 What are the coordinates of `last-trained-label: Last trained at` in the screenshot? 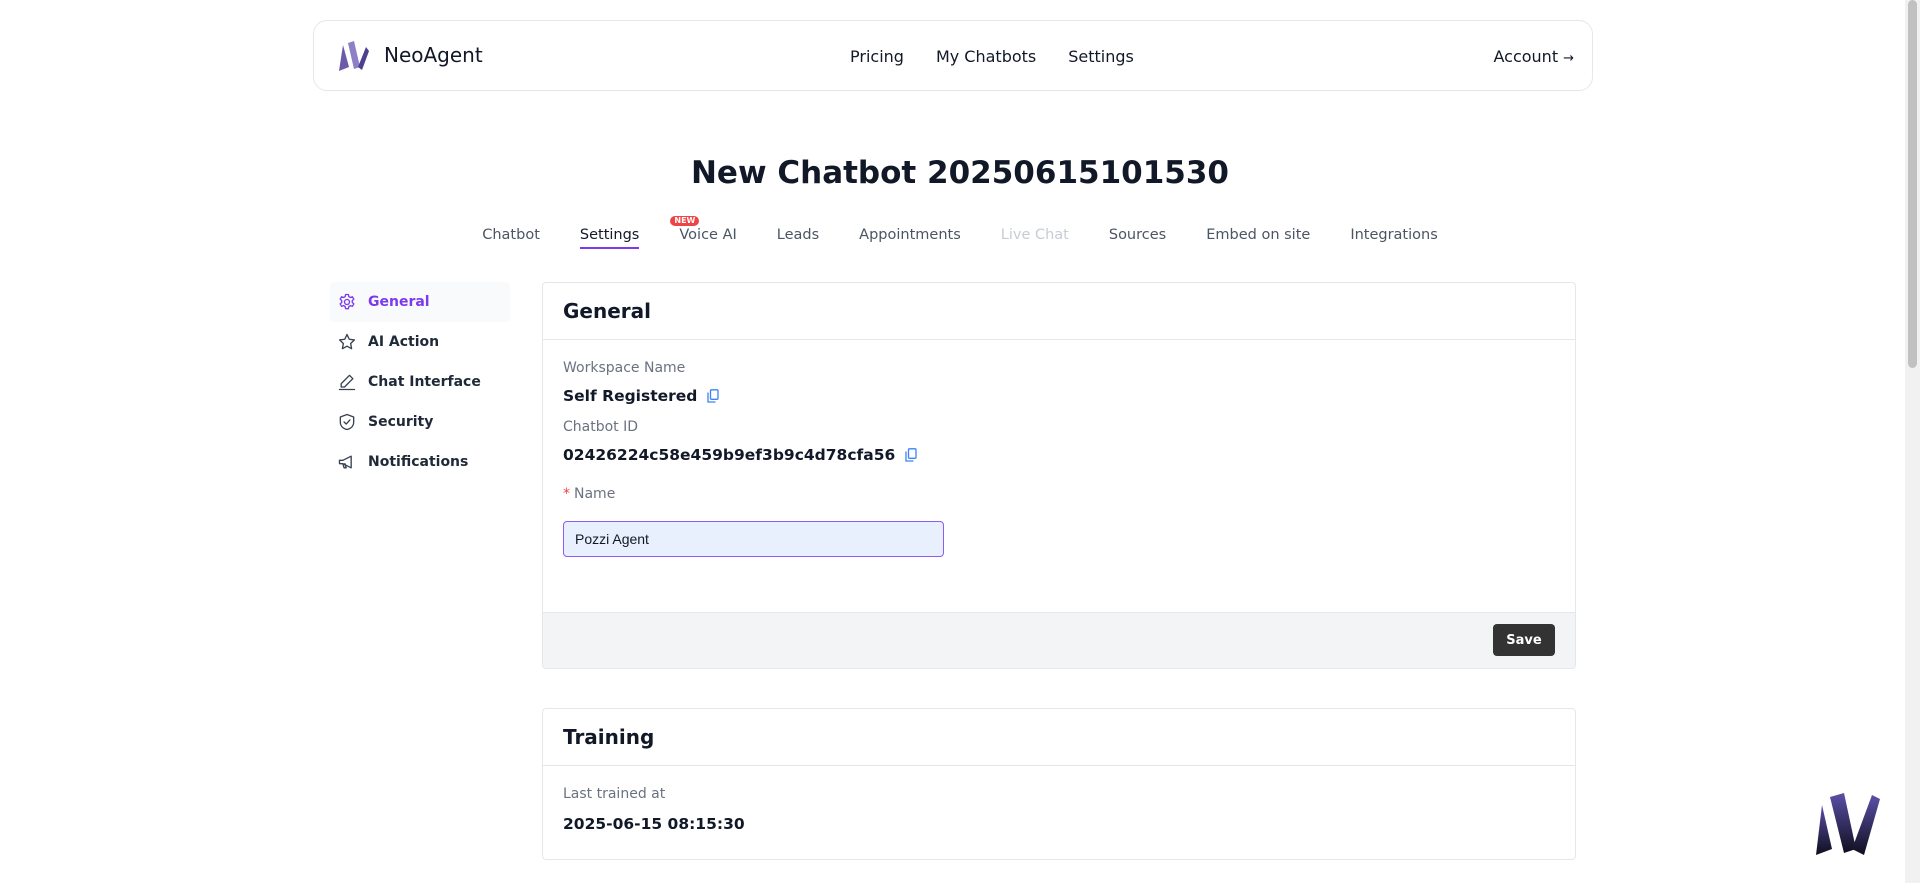 It's located at (614, 794).